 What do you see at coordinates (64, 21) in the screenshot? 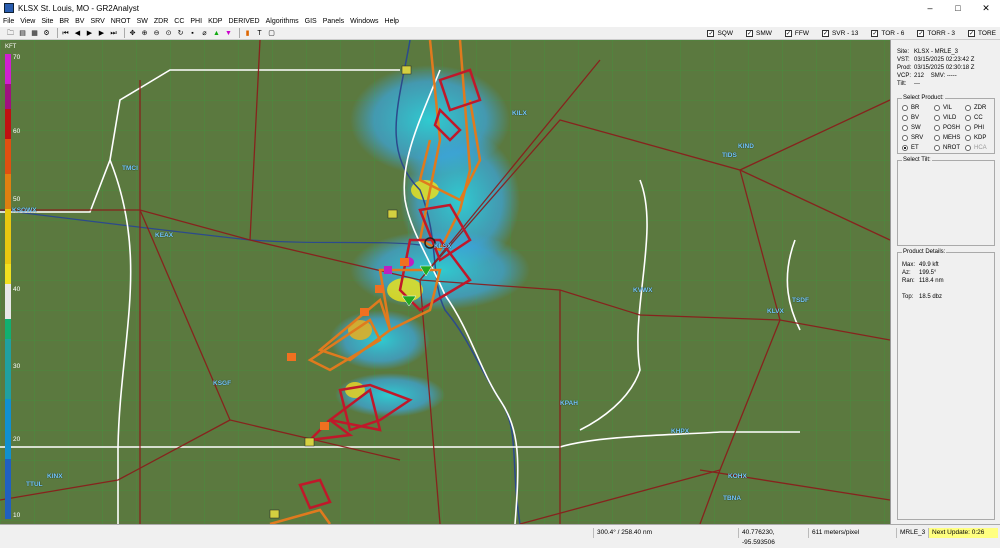
I see `menu-br: BR` at bounding box center [64, 21].